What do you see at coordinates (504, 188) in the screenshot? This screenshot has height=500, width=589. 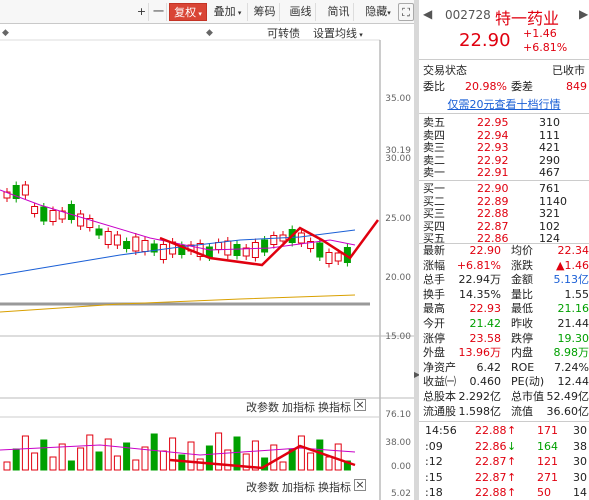 I see `book-row: 买一 22.90 761` at bounding box center [504, 188].